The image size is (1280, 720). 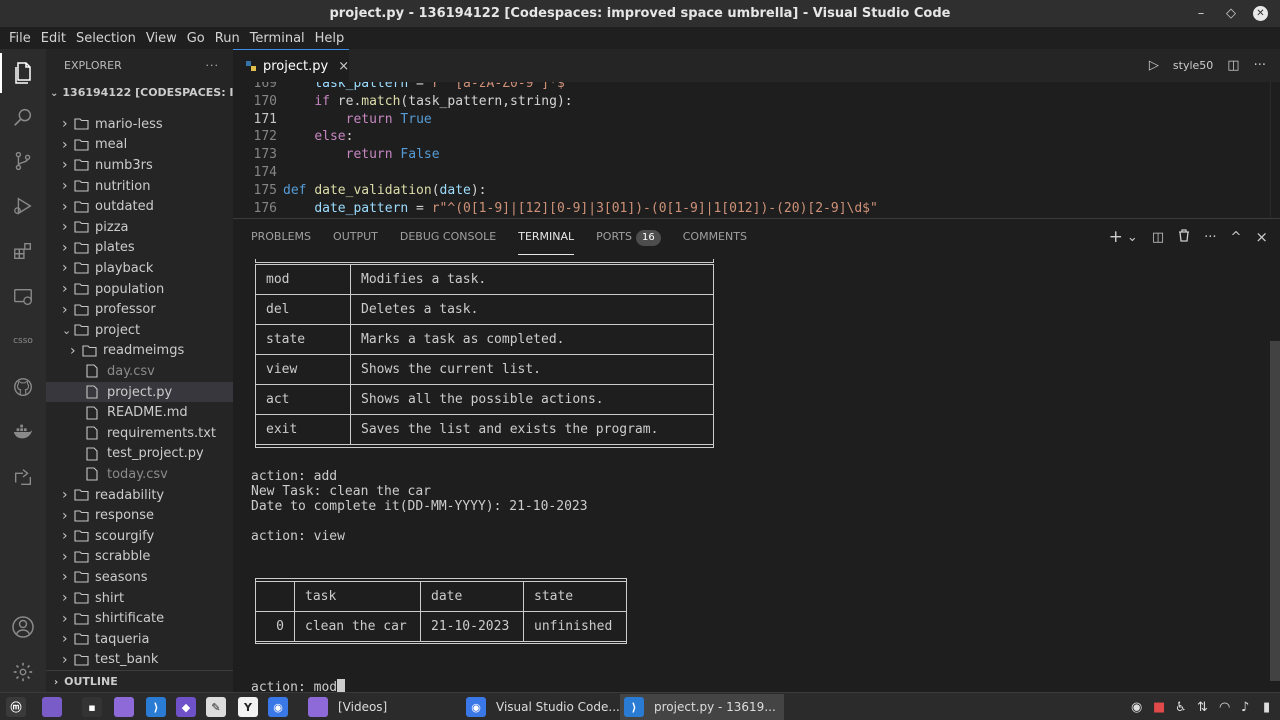 What do you see at coordinates (196, 38) in the screenshot?
I see `menu-go: Go` at bounding box center [196, 38].